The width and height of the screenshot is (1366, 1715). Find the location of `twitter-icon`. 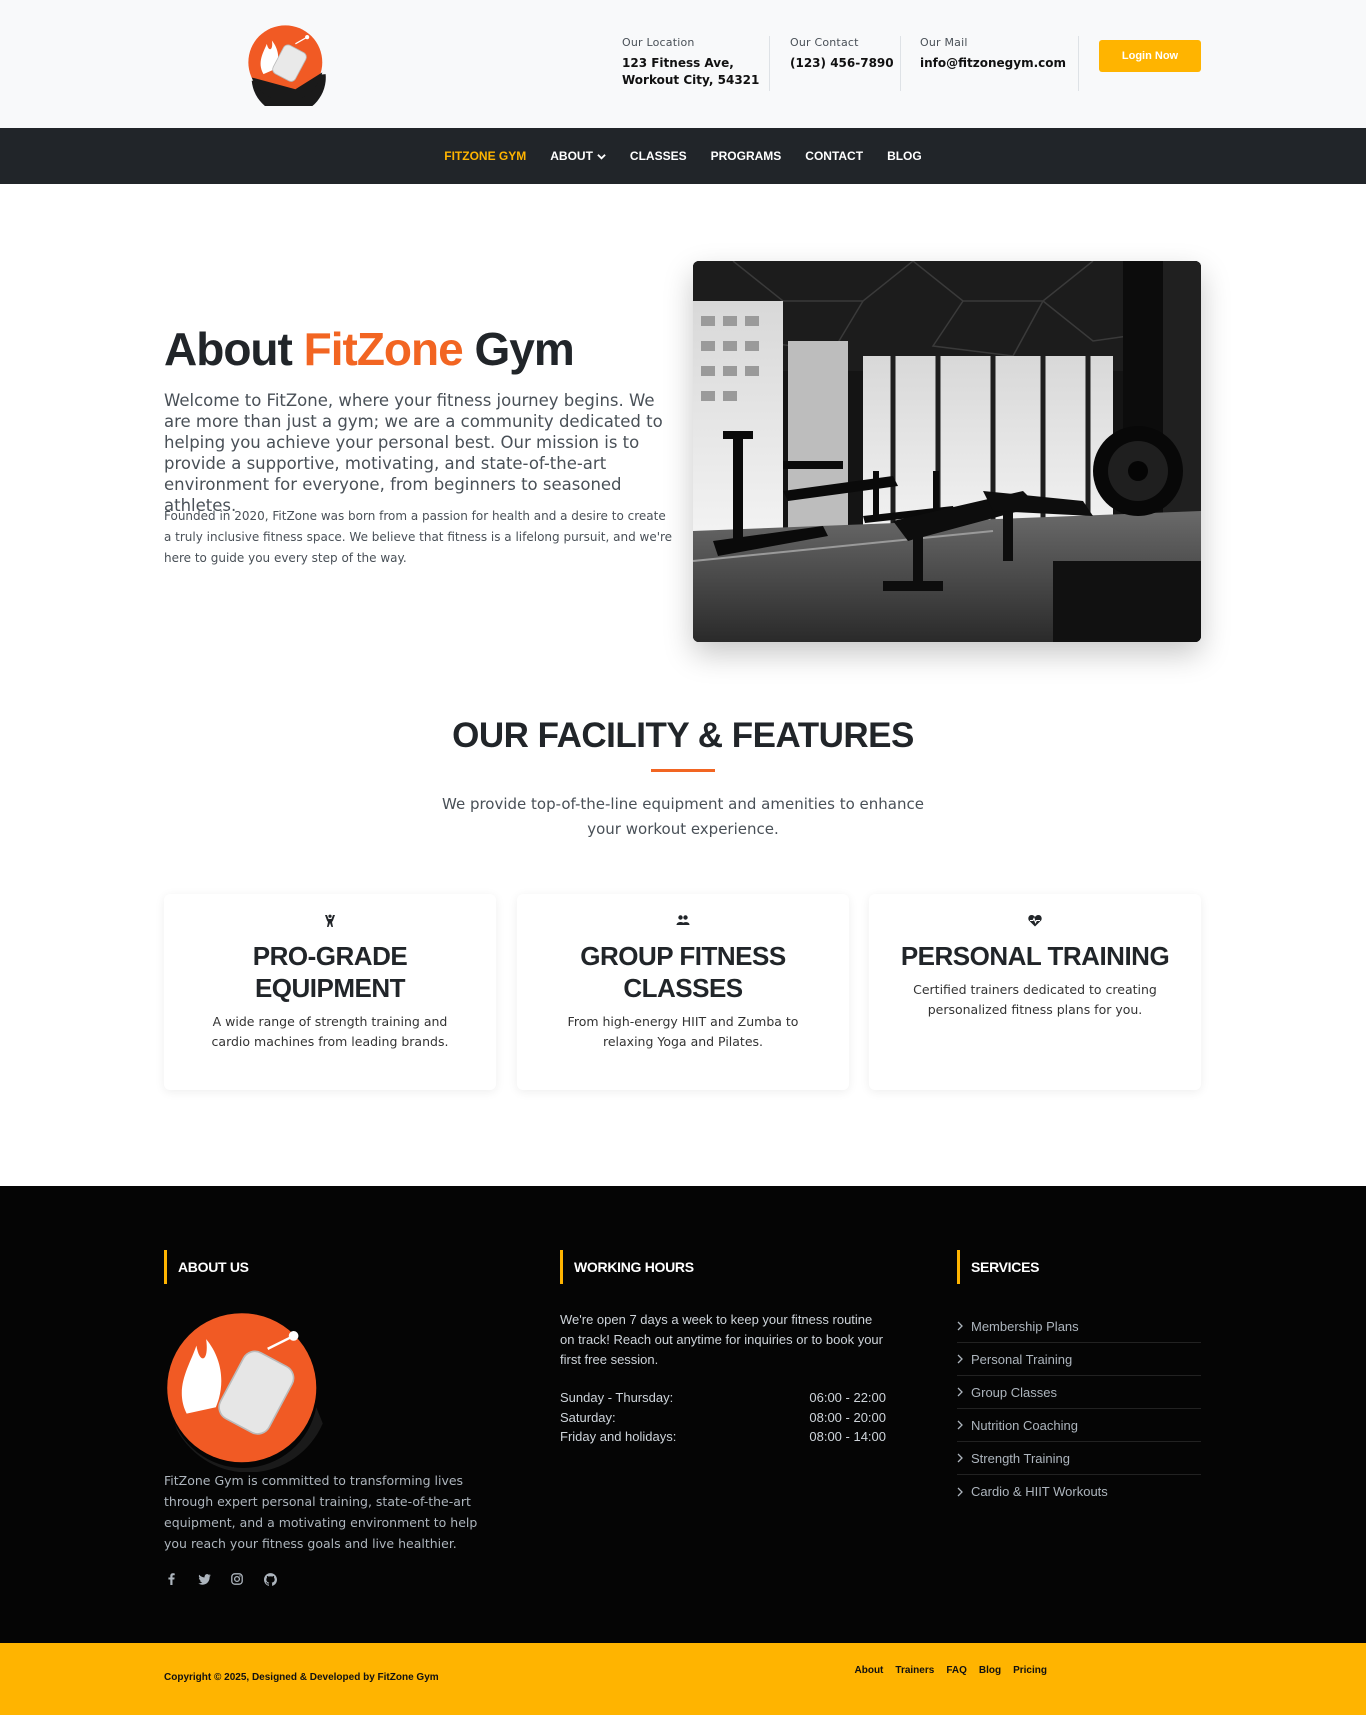

twitter-icon is located at coordinates (204, 1579).